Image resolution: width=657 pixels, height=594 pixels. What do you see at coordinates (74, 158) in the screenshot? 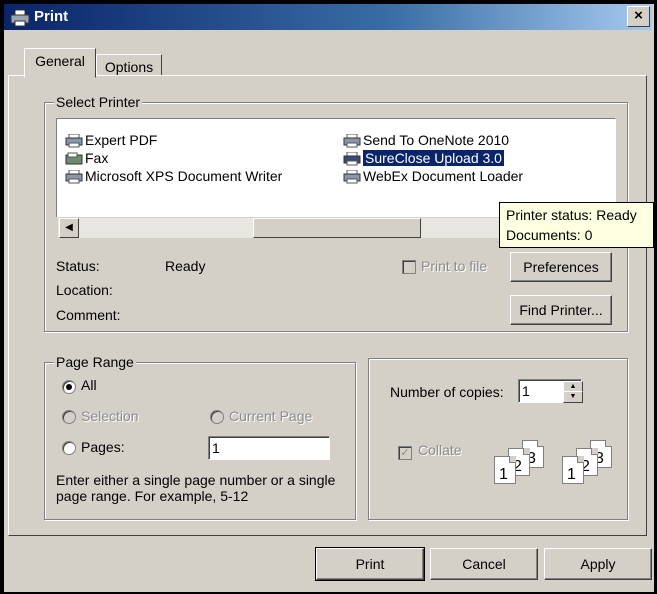
I see `fax-icon` at bounding box center [74, 158].